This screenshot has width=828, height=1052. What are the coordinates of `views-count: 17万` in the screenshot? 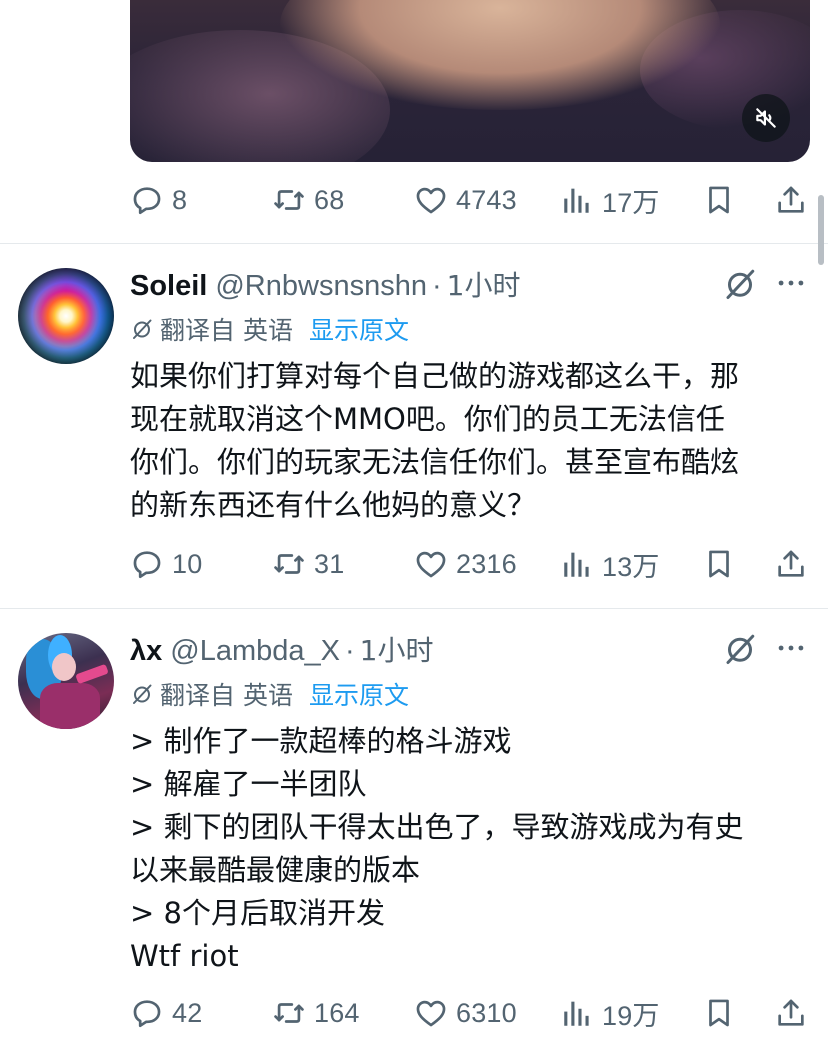 It's located at (631, 202).